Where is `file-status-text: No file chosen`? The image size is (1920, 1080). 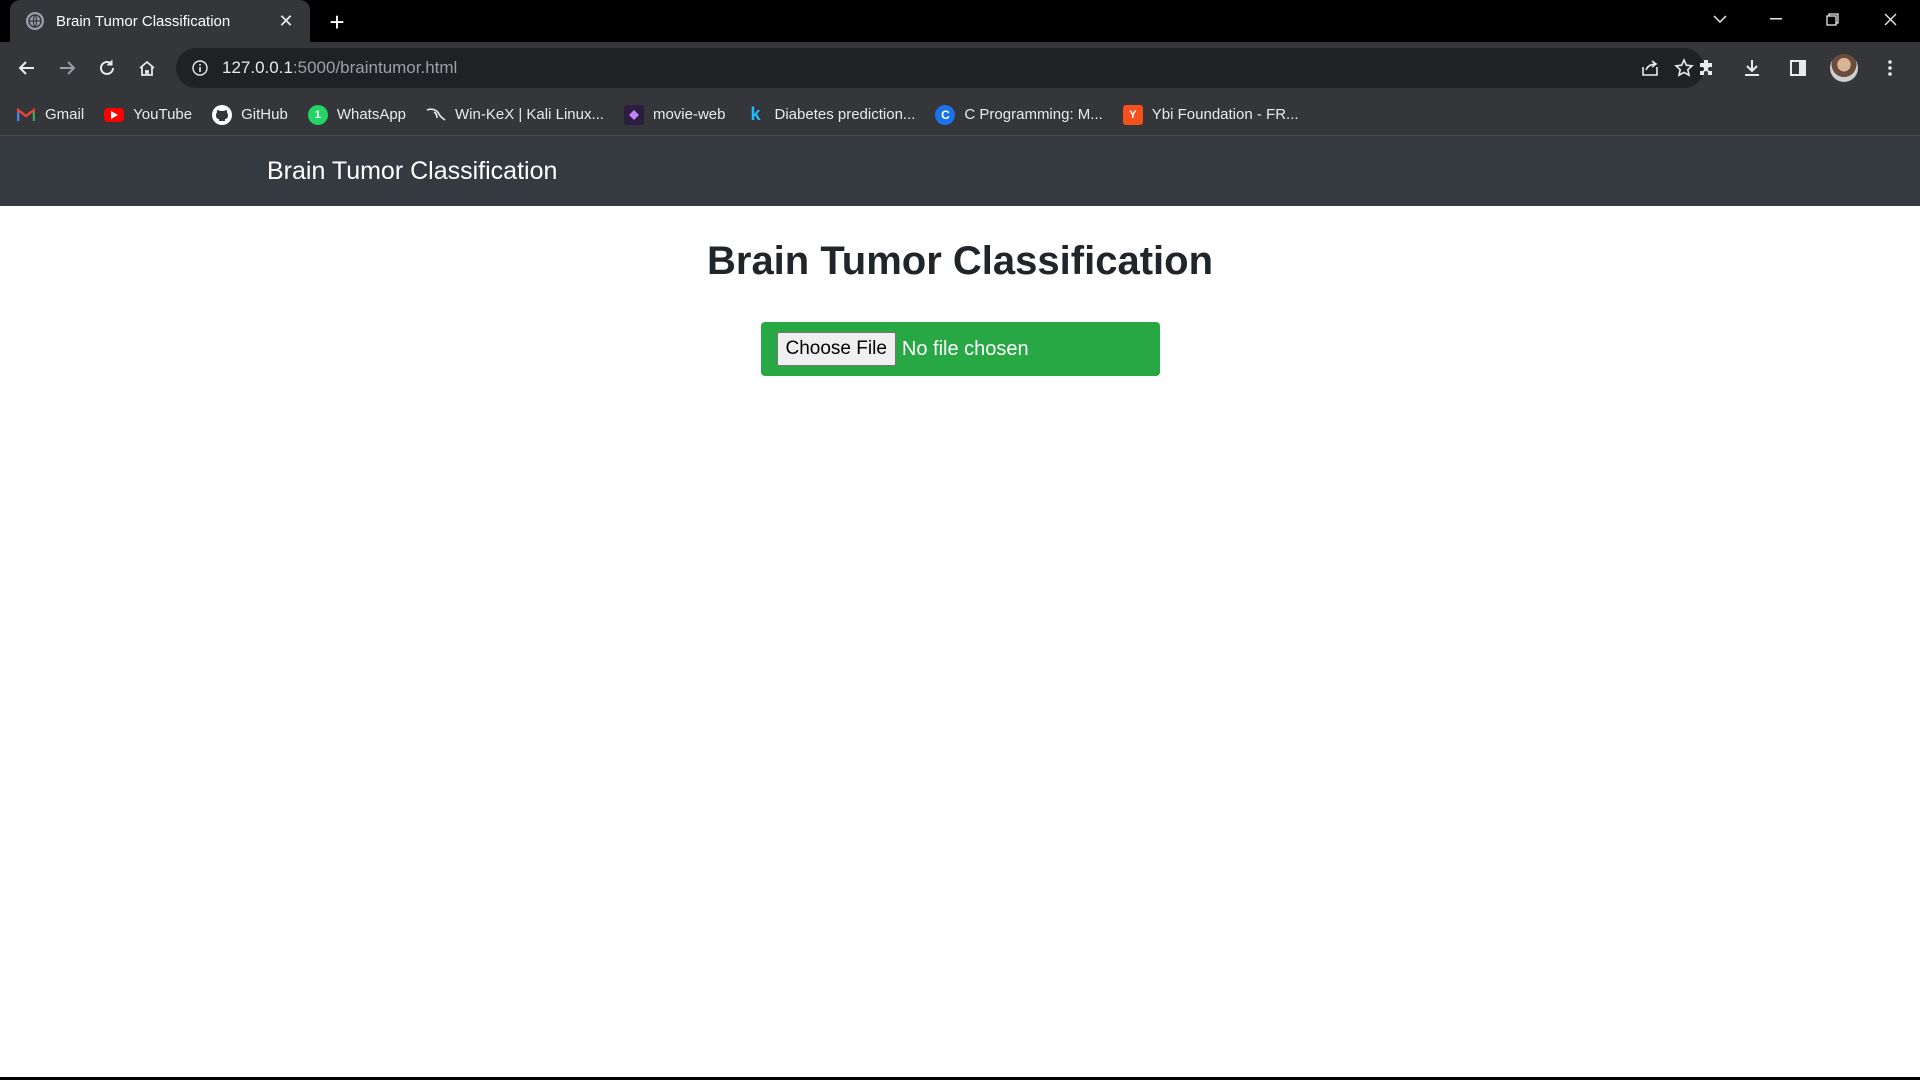 file-status-text: No file chosen is located at coordinates (965, 348).